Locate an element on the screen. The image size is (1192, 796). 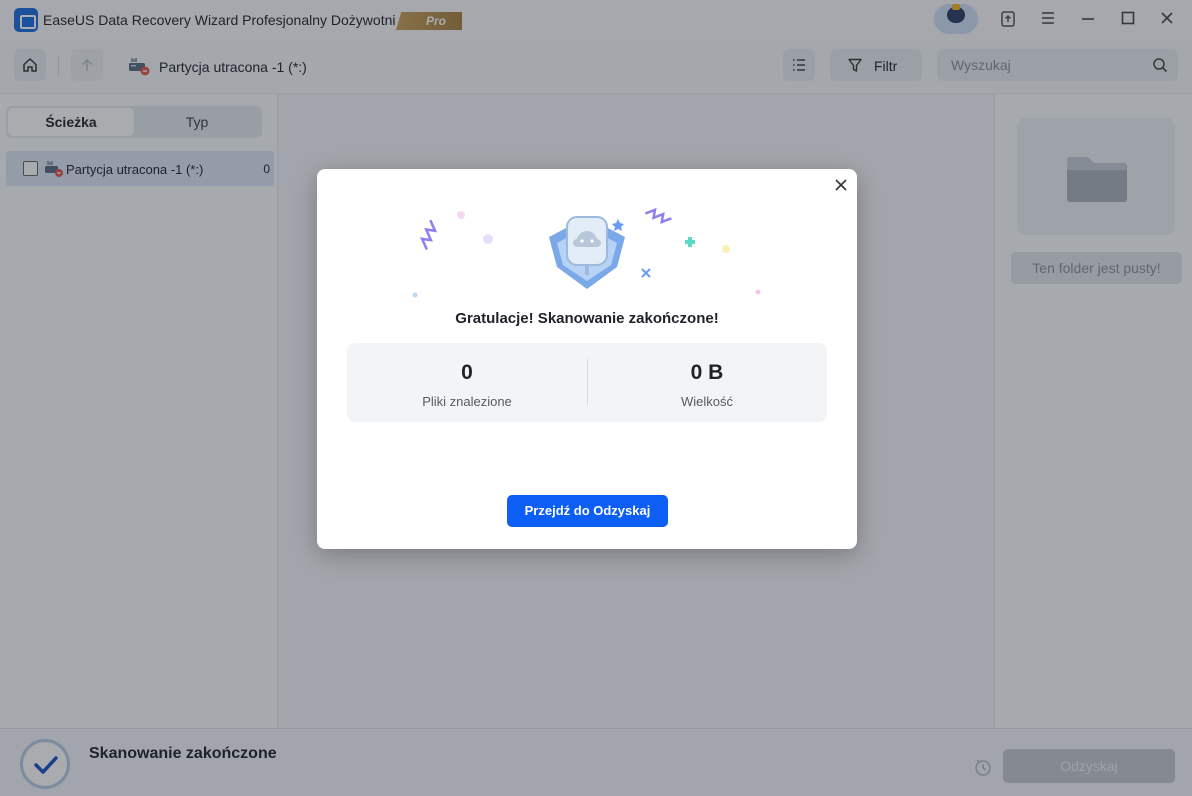
go-to-recover-button: Przejdź do Odzyskaj is located at coordinates (587, 511).